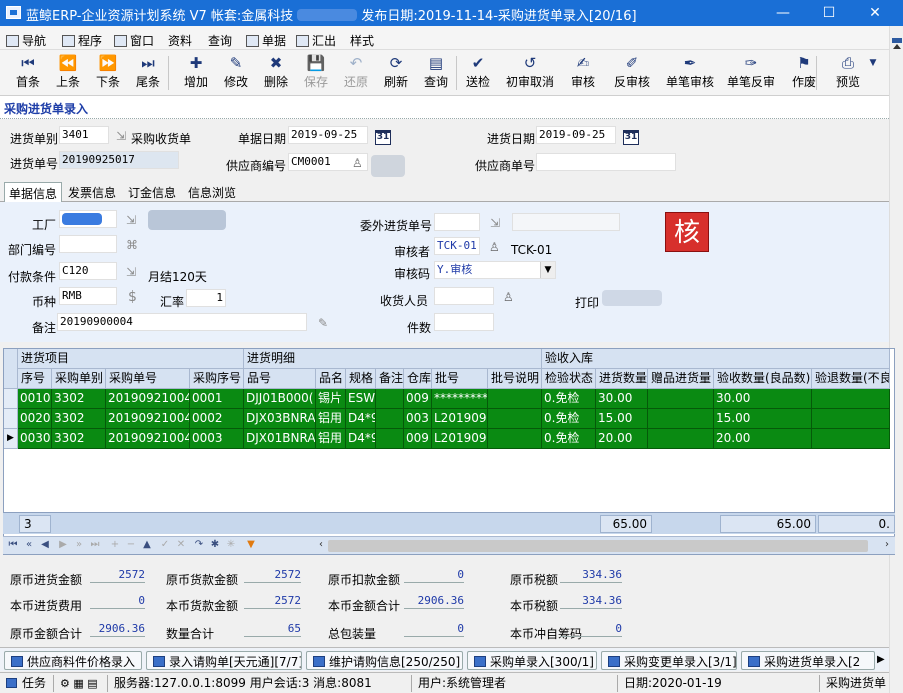  I want to click on row-selector, so click(11, 419).